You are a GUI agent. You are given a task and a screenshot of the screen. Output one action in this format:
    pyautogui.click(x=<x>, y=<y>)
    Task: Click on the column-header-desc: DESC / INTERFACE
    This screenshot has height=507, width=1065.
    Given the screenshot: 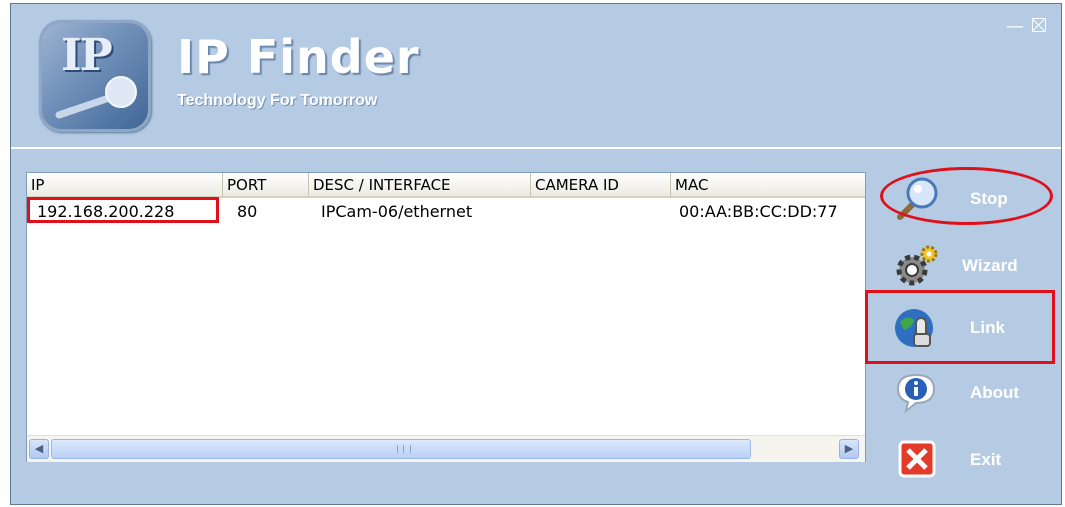 What is the action you would take?
    pyautogui.click(x=420, y=184)
    